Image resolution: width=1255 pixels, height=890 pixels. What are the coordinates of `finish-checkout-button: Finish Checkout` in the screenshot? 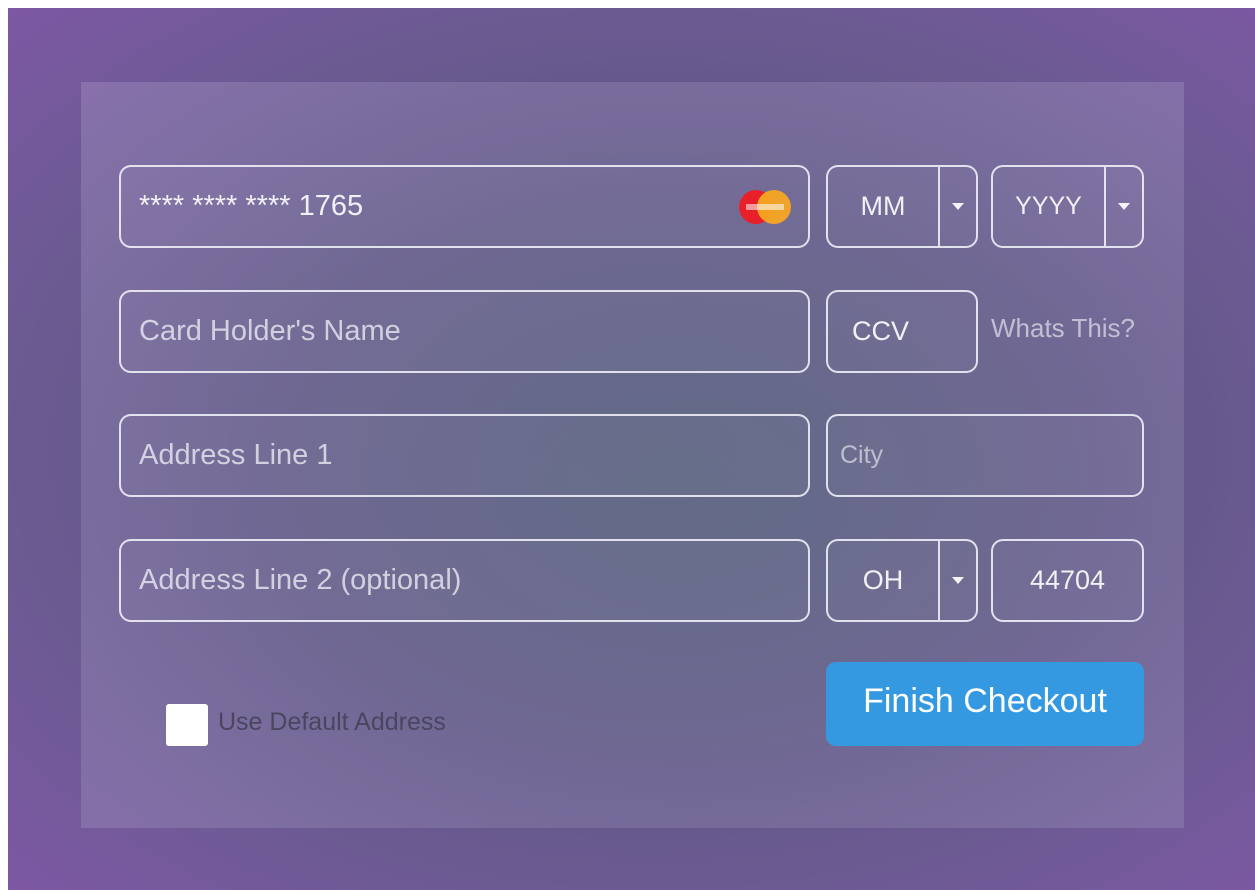 It's located at (985, 704).